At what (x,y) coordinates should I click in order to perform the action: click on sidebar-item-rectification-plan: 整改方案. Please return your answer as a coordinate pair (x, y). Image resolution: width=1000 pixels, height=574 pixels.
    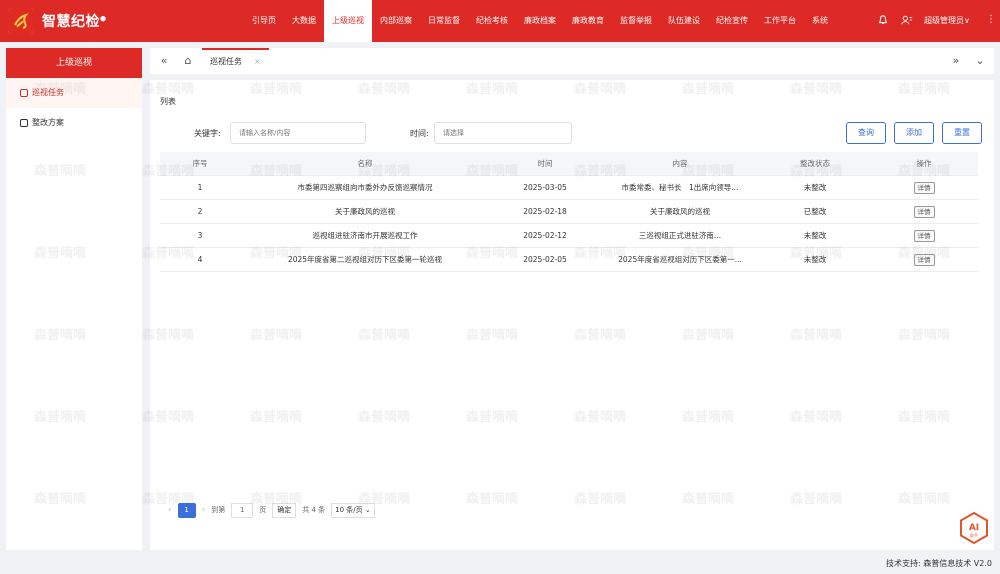
    Looking at the image, I should click on (74, 123).